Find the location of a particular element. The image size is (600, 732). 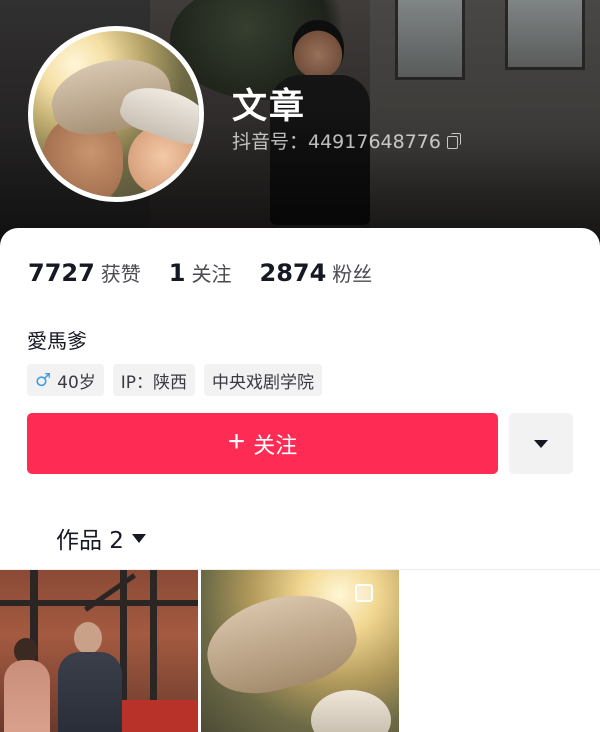

profile-name: 文章 is located at coordinates (269, 107).